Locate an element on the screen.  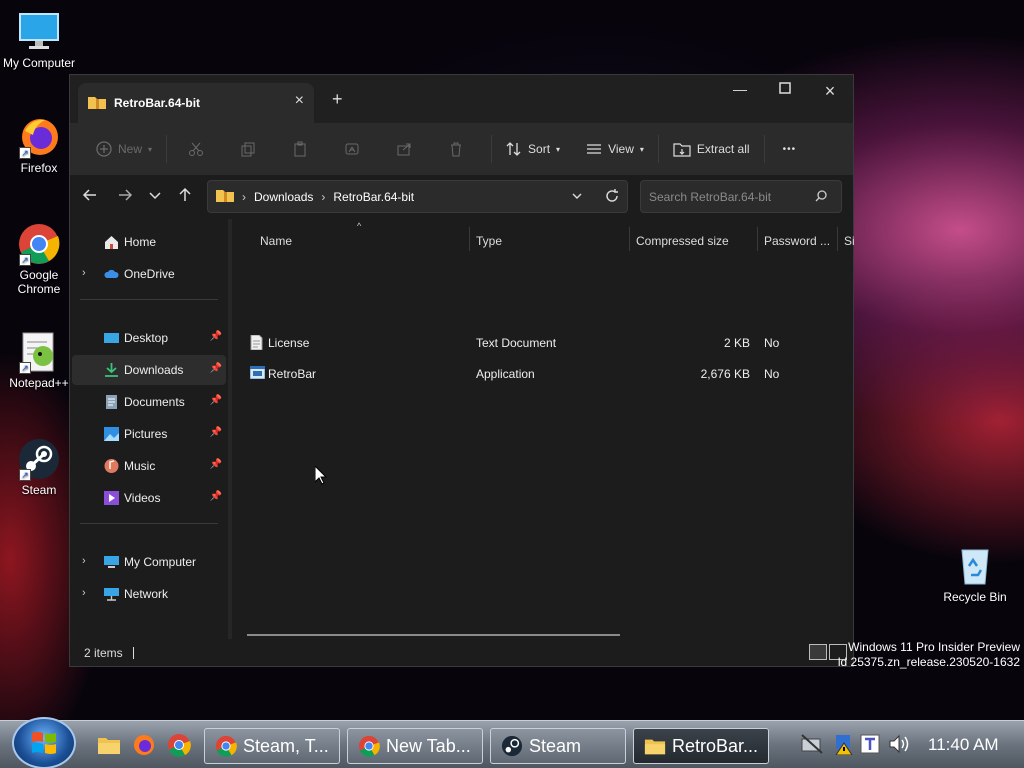
firefox-icon is located at coordinates (144, 745).